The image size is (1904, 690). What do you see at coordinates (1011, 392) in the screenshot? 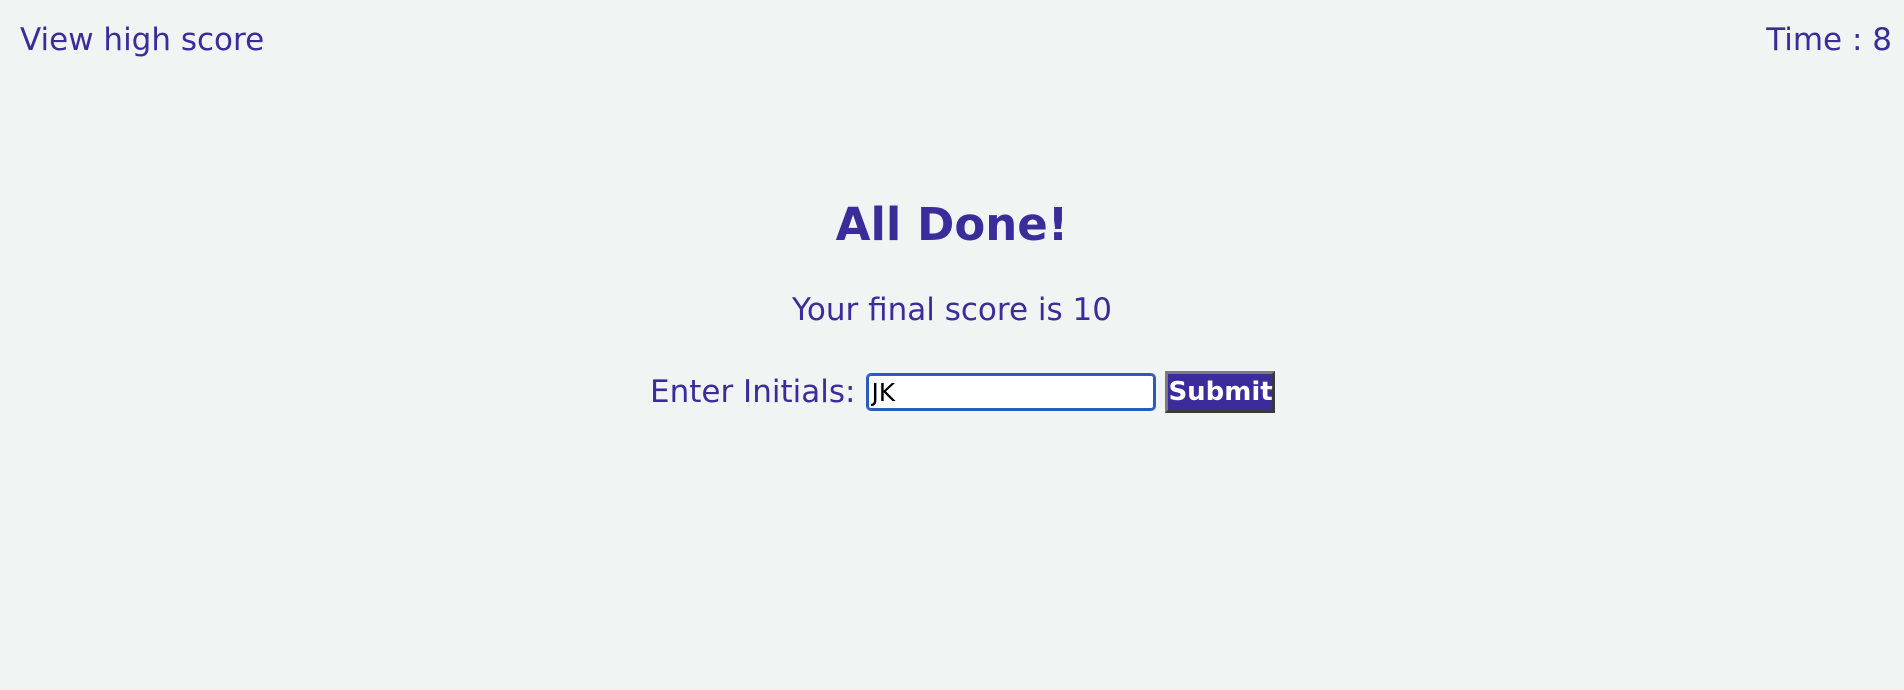
I see `initials-input` at bounding box center [1011, 392].